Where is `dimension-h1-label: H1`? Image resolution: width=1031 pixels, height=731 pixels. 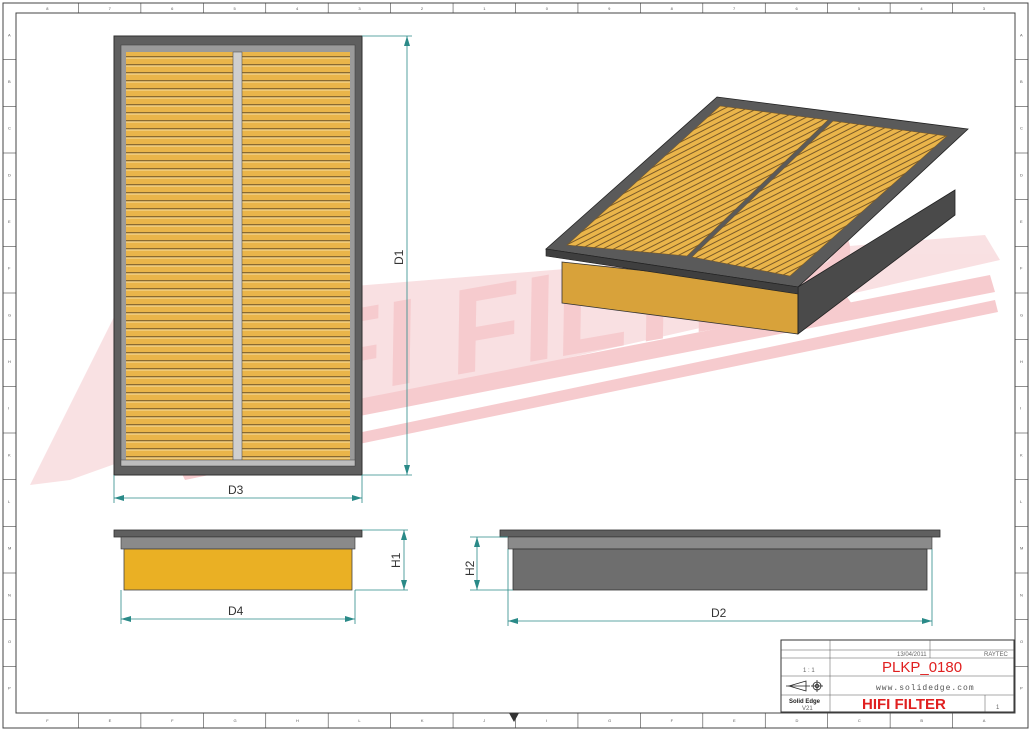 dimension-h1-label: H1 is located at coordinates (396, 560).